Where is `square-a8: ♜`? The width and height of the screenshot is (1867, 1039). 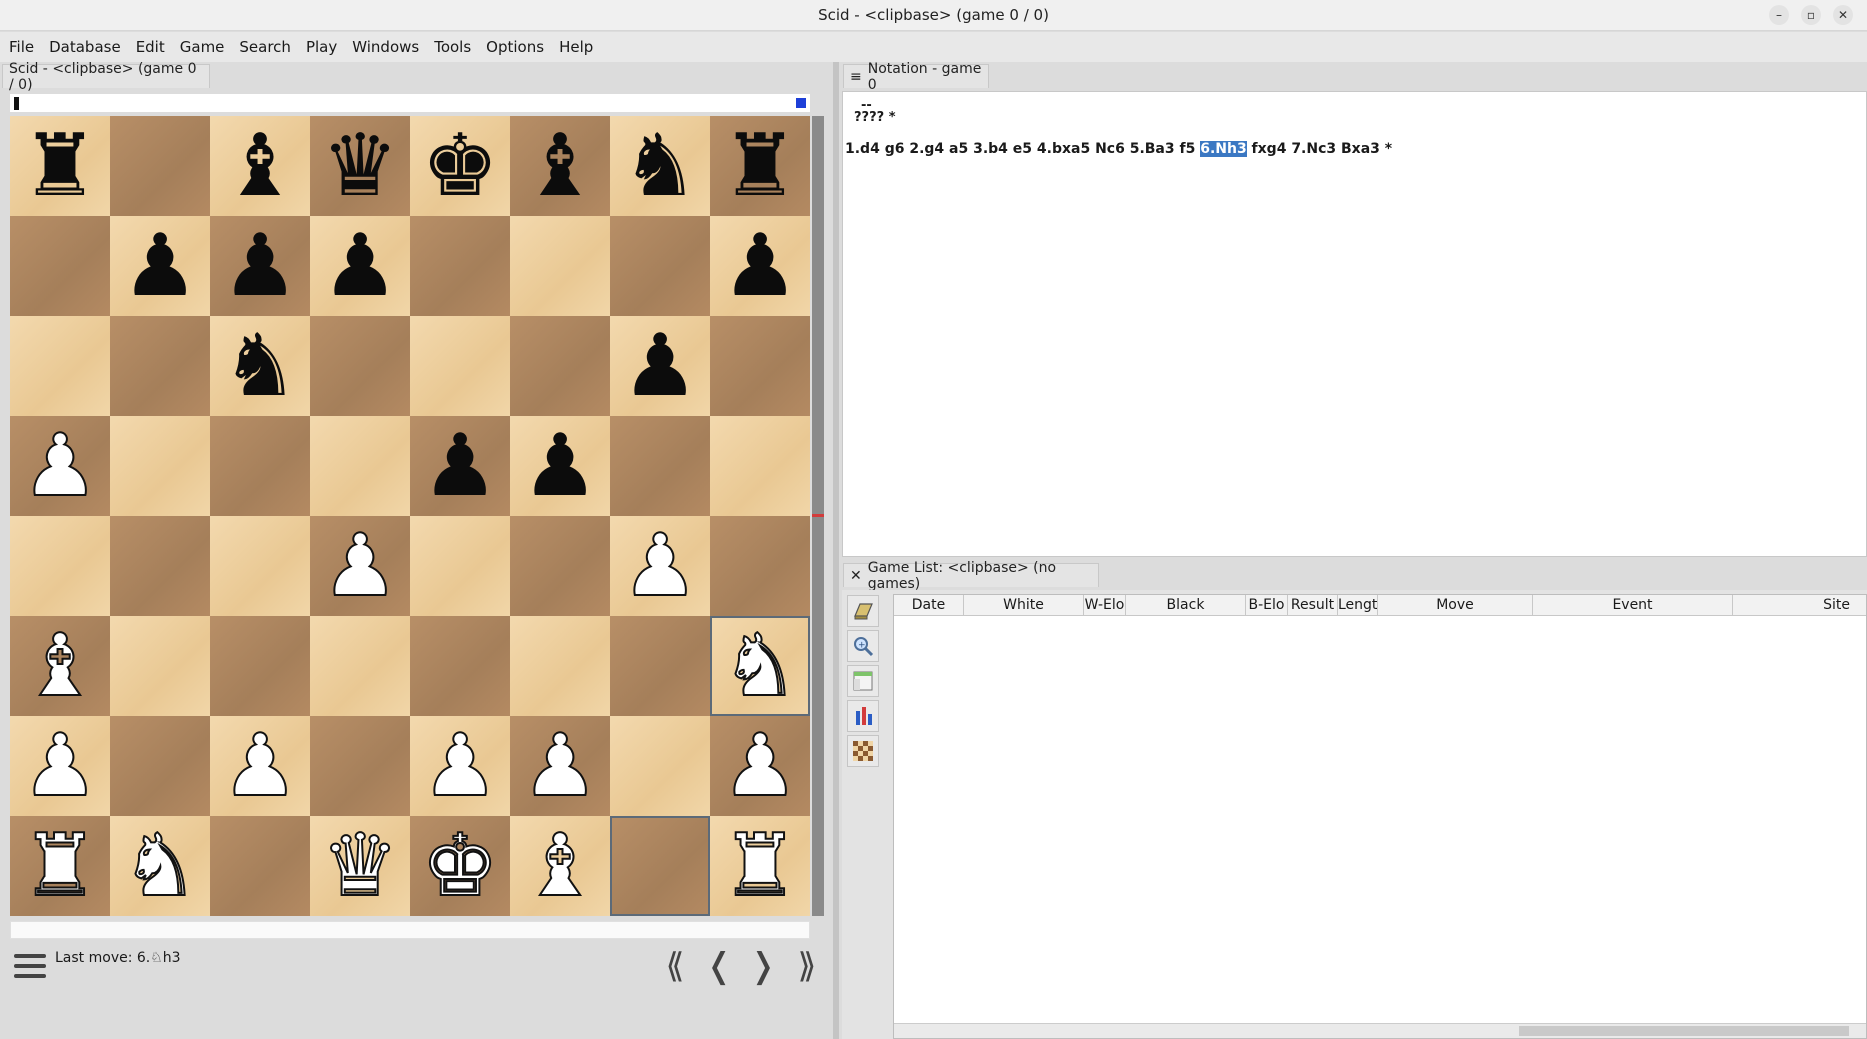
square-a8: ♜ is located at coordinates (60, 166).